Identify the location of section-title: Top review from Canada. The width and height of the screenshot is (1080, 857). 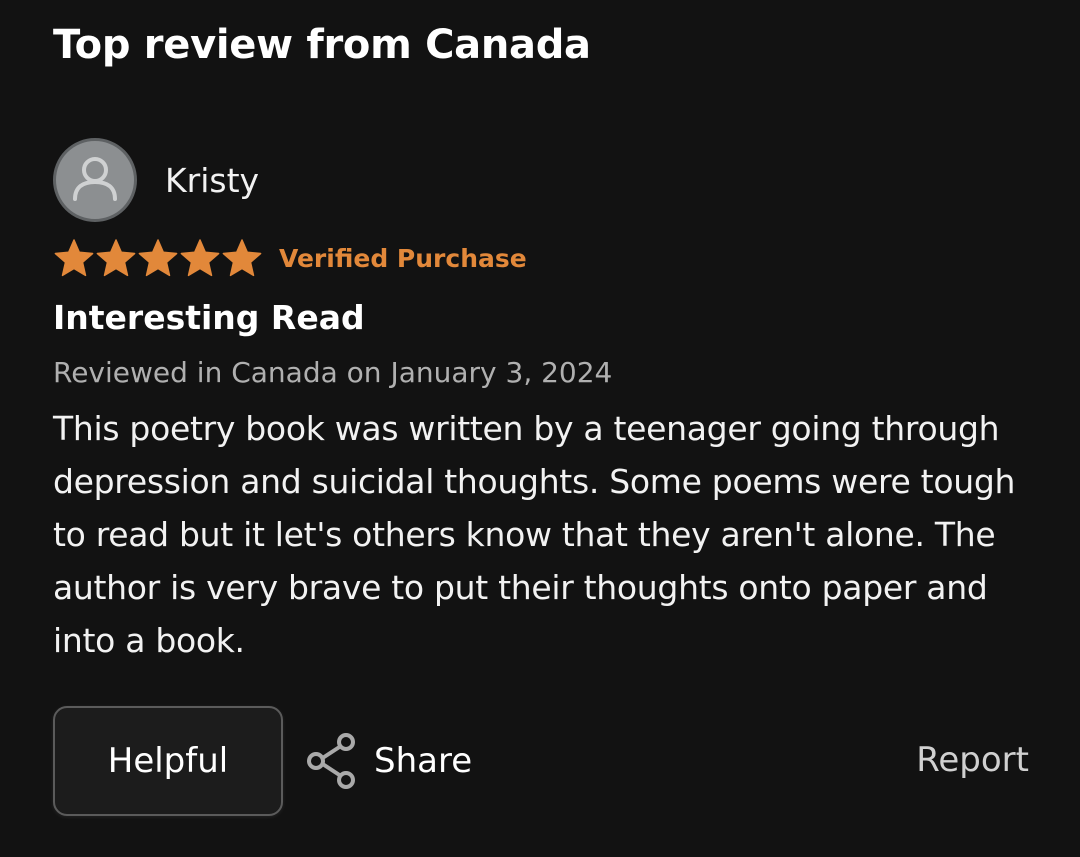
(322, 45).